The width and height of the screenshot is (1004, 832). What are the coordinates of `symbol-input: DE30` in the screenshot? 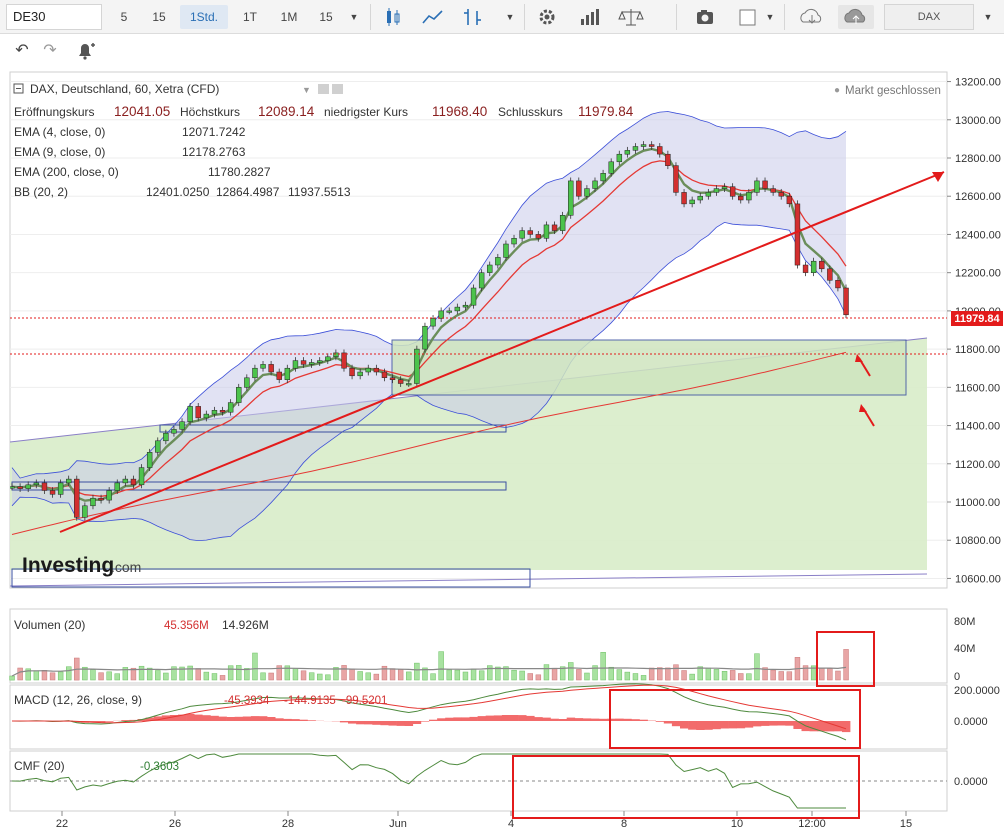 It's located at (54, 17).